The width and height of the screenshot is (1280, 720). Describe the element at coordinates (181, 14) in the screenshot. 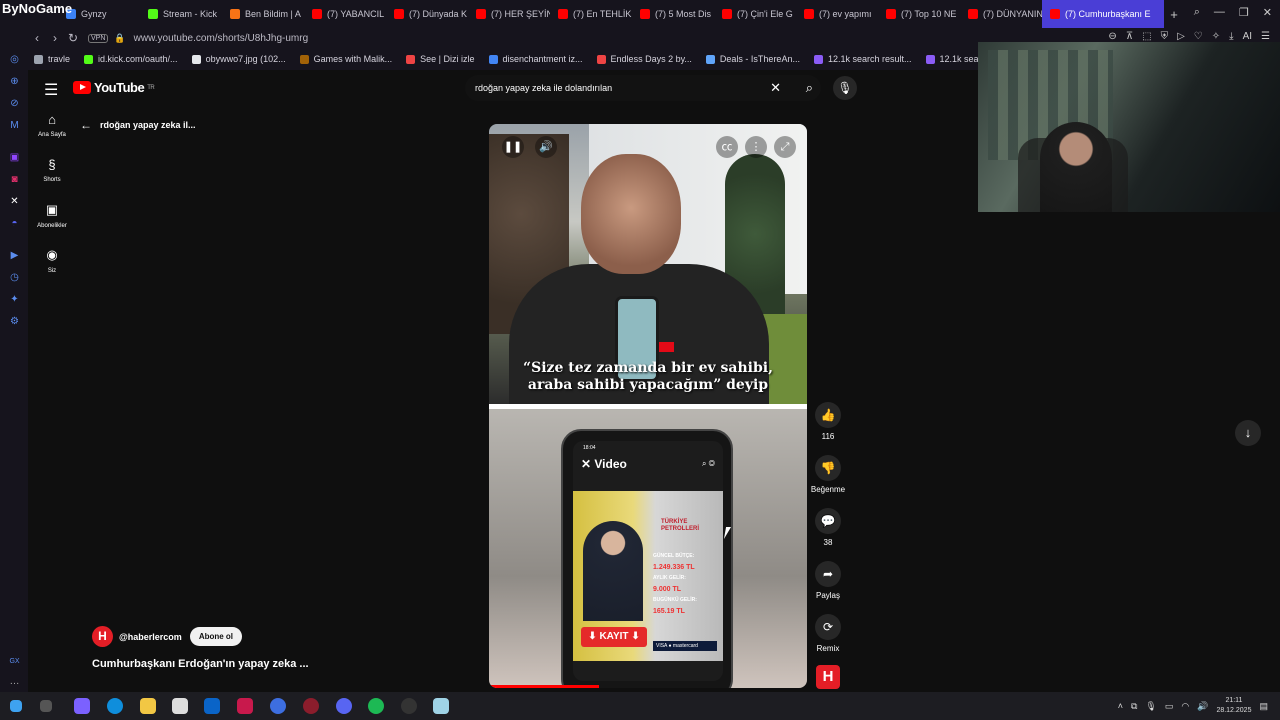

I see `tab-1: Stream - Kick` at that location.